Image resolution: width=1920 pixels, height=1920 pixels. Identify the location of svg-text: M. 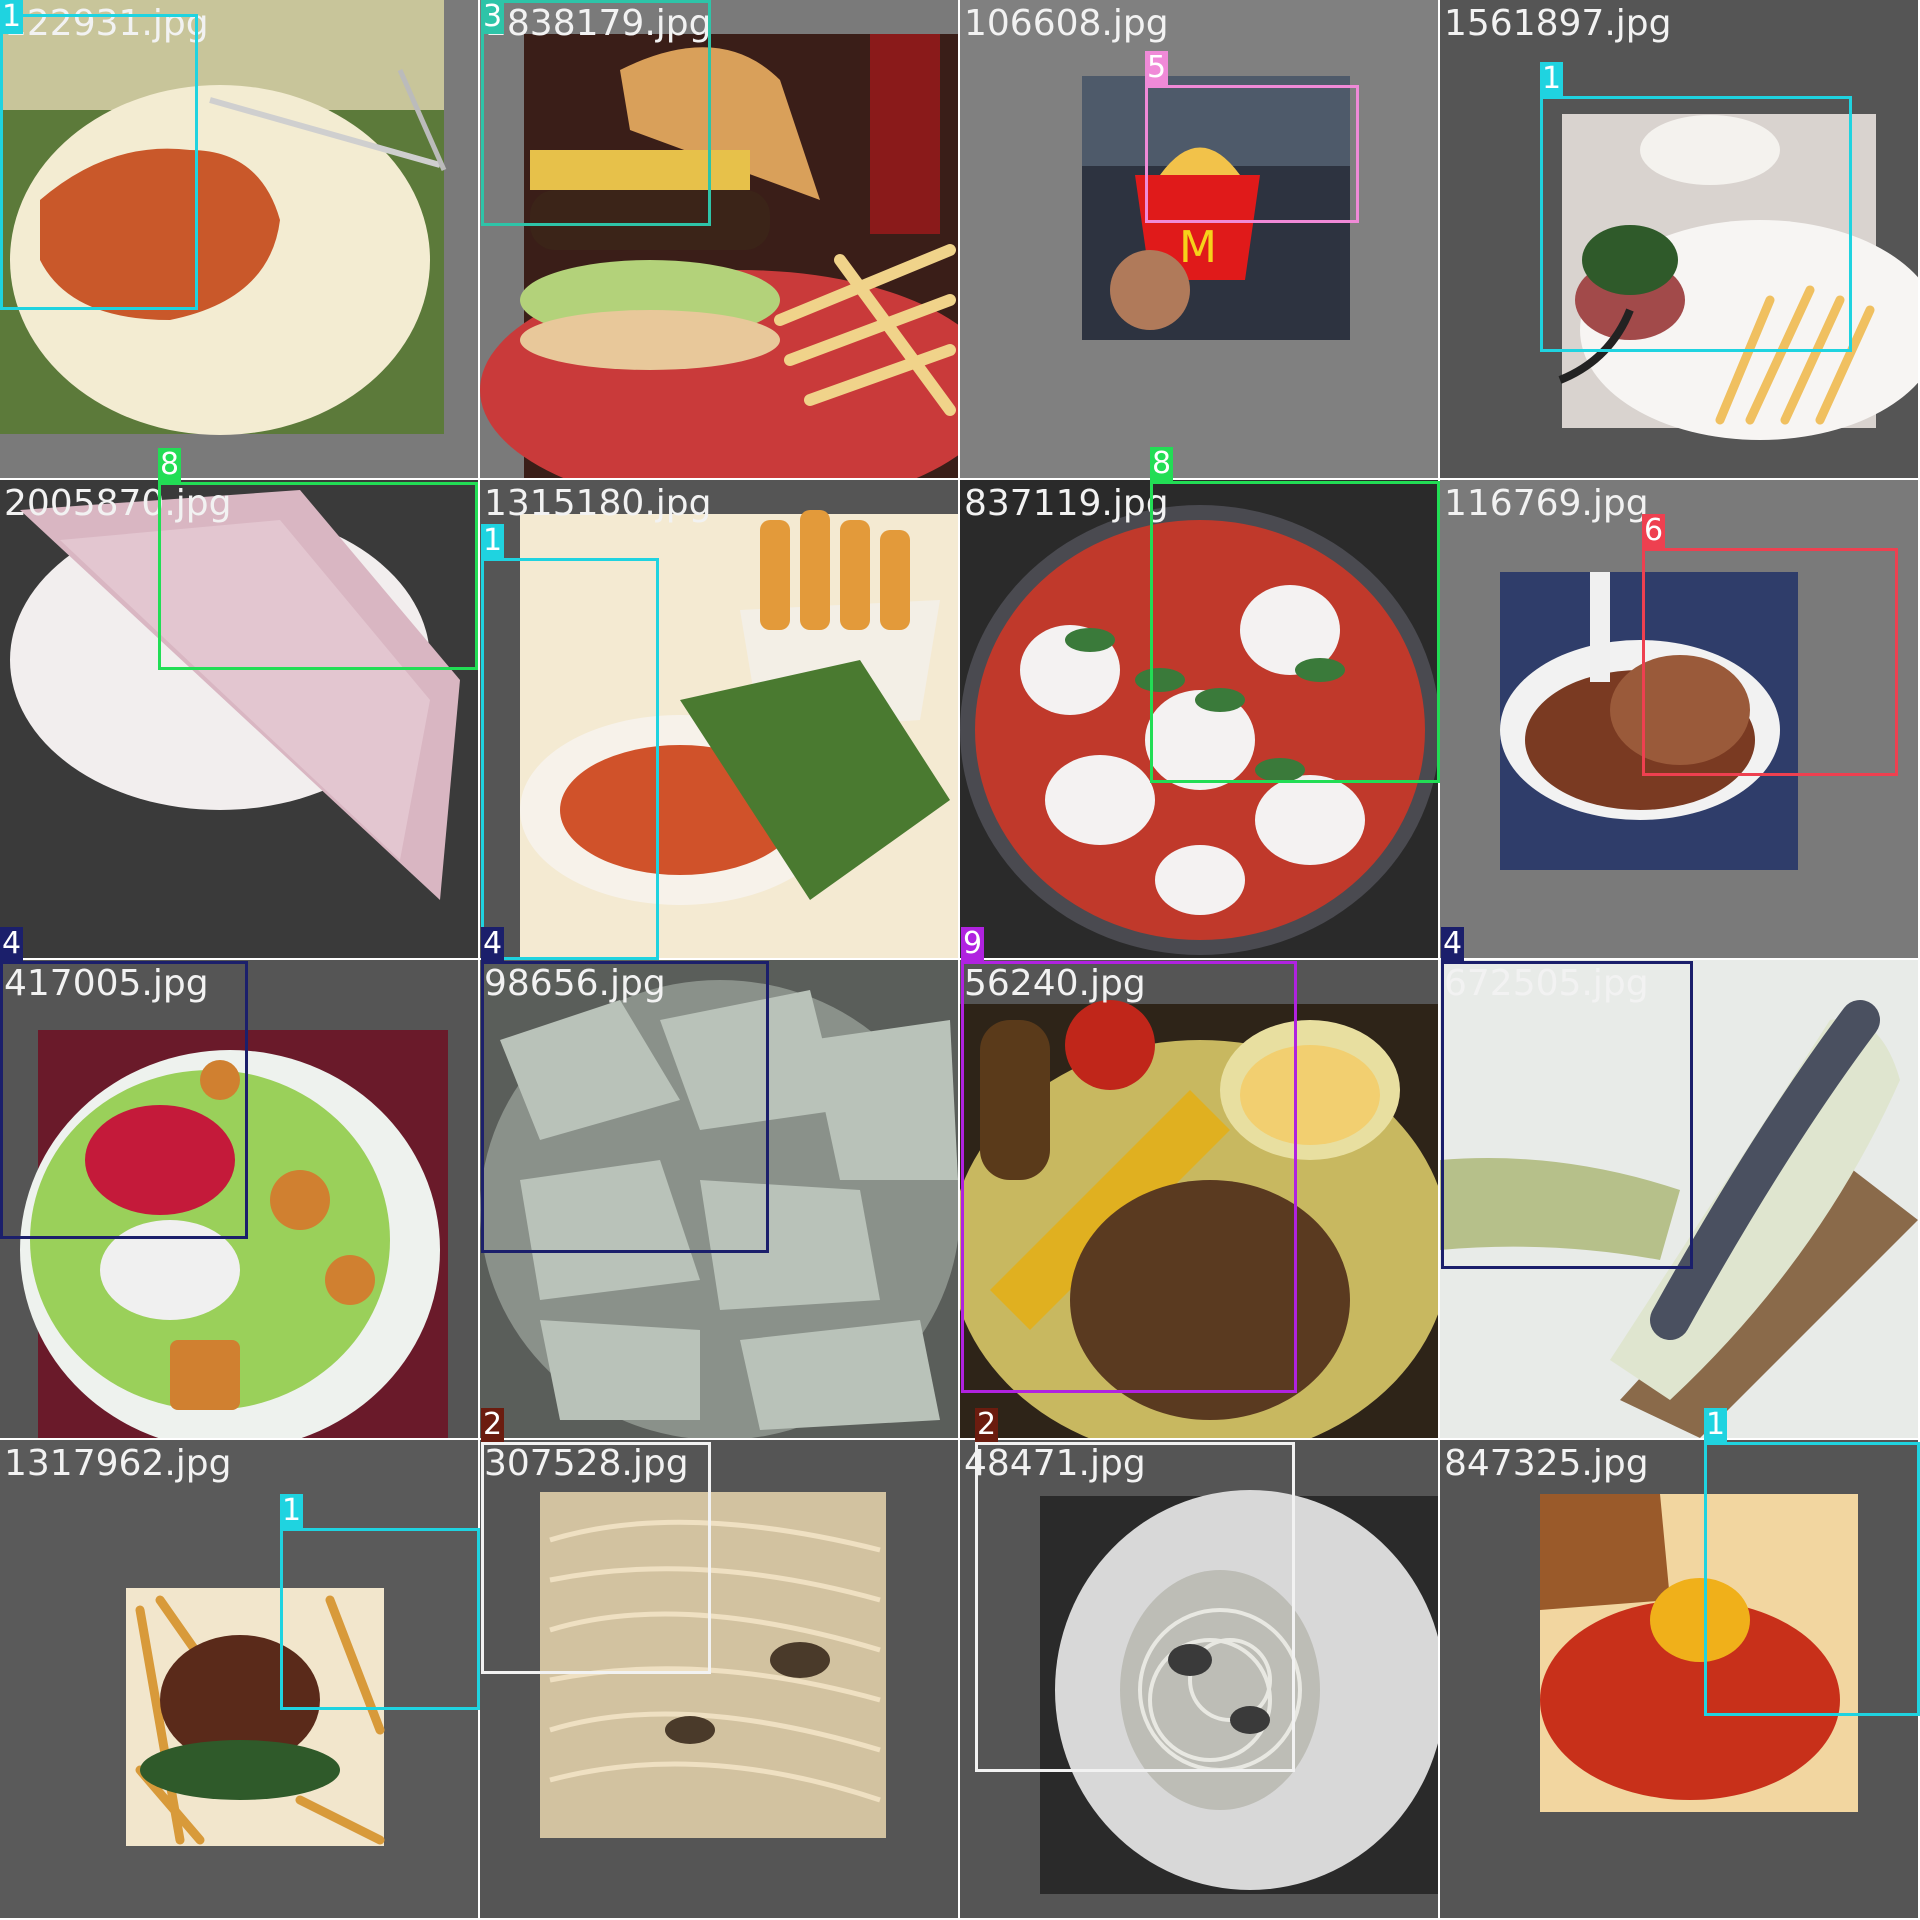
(1198, 247).